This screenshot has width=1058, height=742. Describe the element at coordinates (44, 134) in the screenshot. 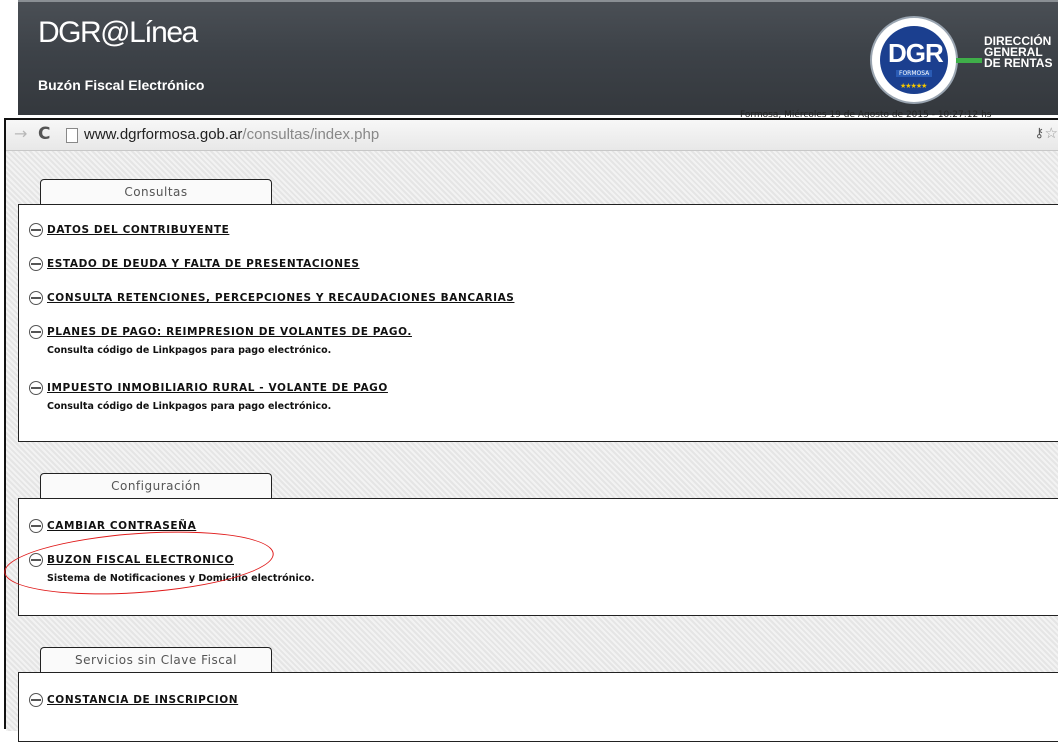

I see `reload-icon: C` at that location.